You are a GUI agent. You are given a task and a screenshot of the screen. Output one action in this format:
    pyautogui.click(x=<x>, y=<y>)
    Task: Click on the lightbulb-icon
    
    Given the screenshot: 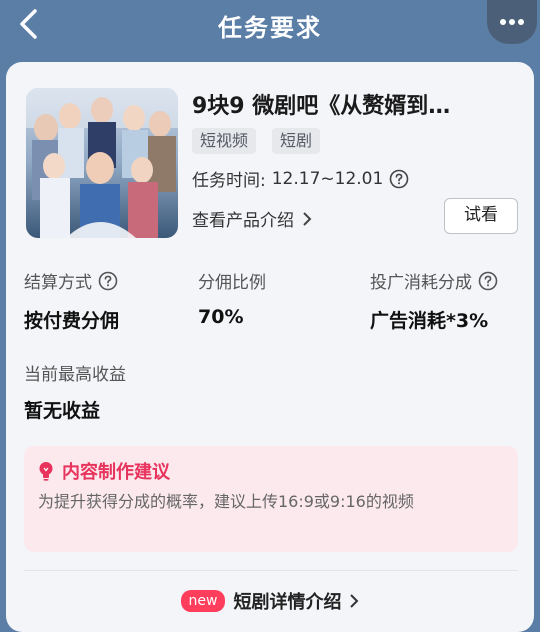 What is the action you would take?
    pyautogui.click(x=46, y=471)
    